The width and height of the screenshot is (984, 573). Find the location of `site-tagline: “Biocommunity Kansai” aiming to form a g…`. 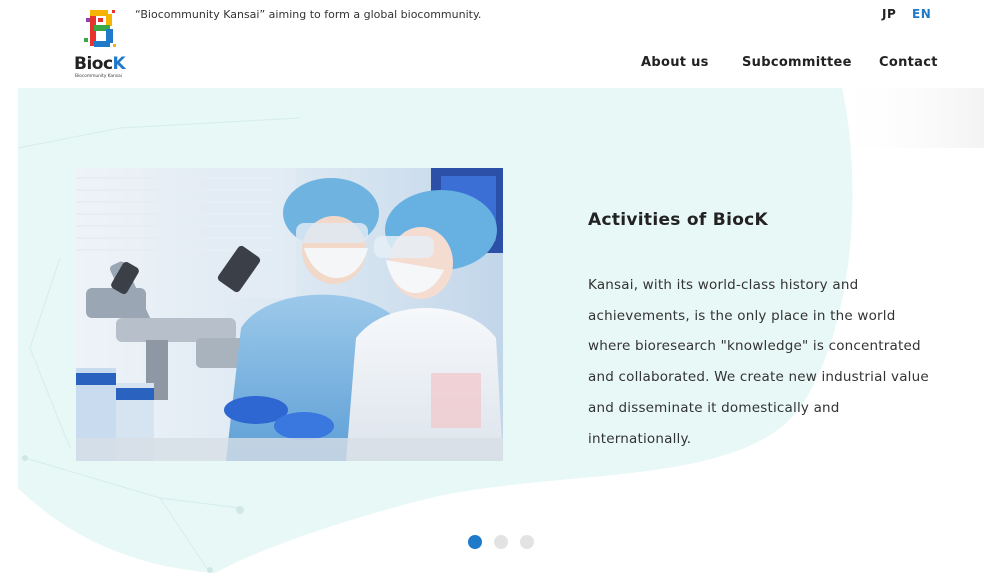

site-tagline: “Biocommunity Kansai” aiming to form a g… is located at coordinates (308, 14).